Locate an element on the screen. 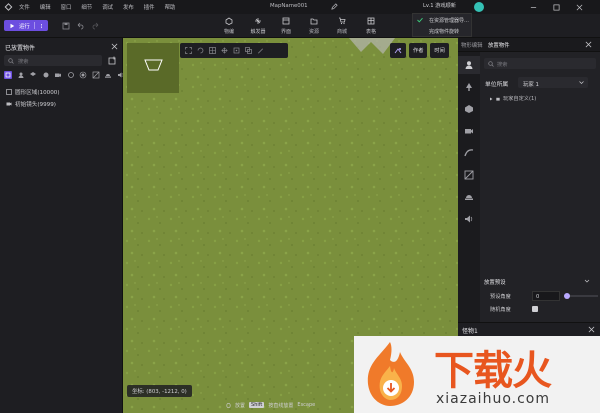 The height and width of the screenshot is (413, 600). toolbar: 运行 物编 触发器 界面 资源 商城 表格 is located at coordinates (300, 26).